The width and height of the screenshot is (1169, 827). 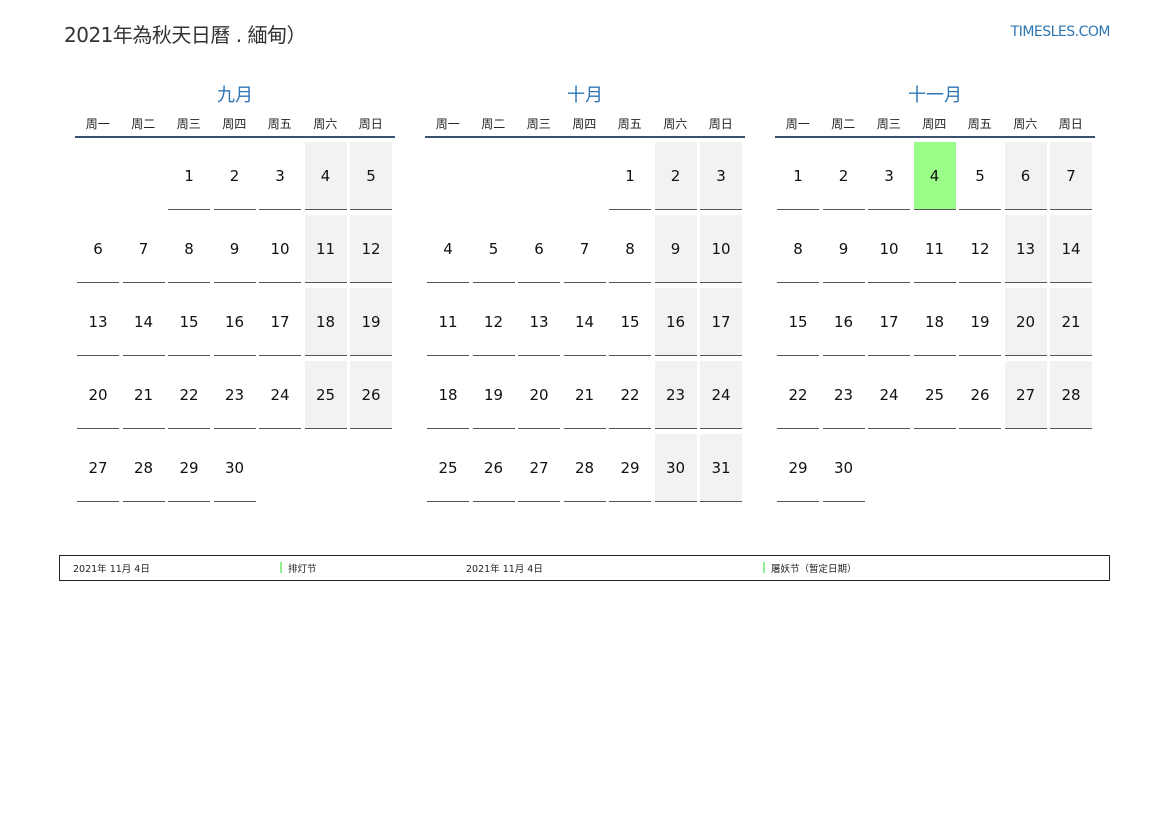 What do you see at coordinates (235, 95) in the screenshot?
I see `month-title: 九月` at bounding box center [235, 95].